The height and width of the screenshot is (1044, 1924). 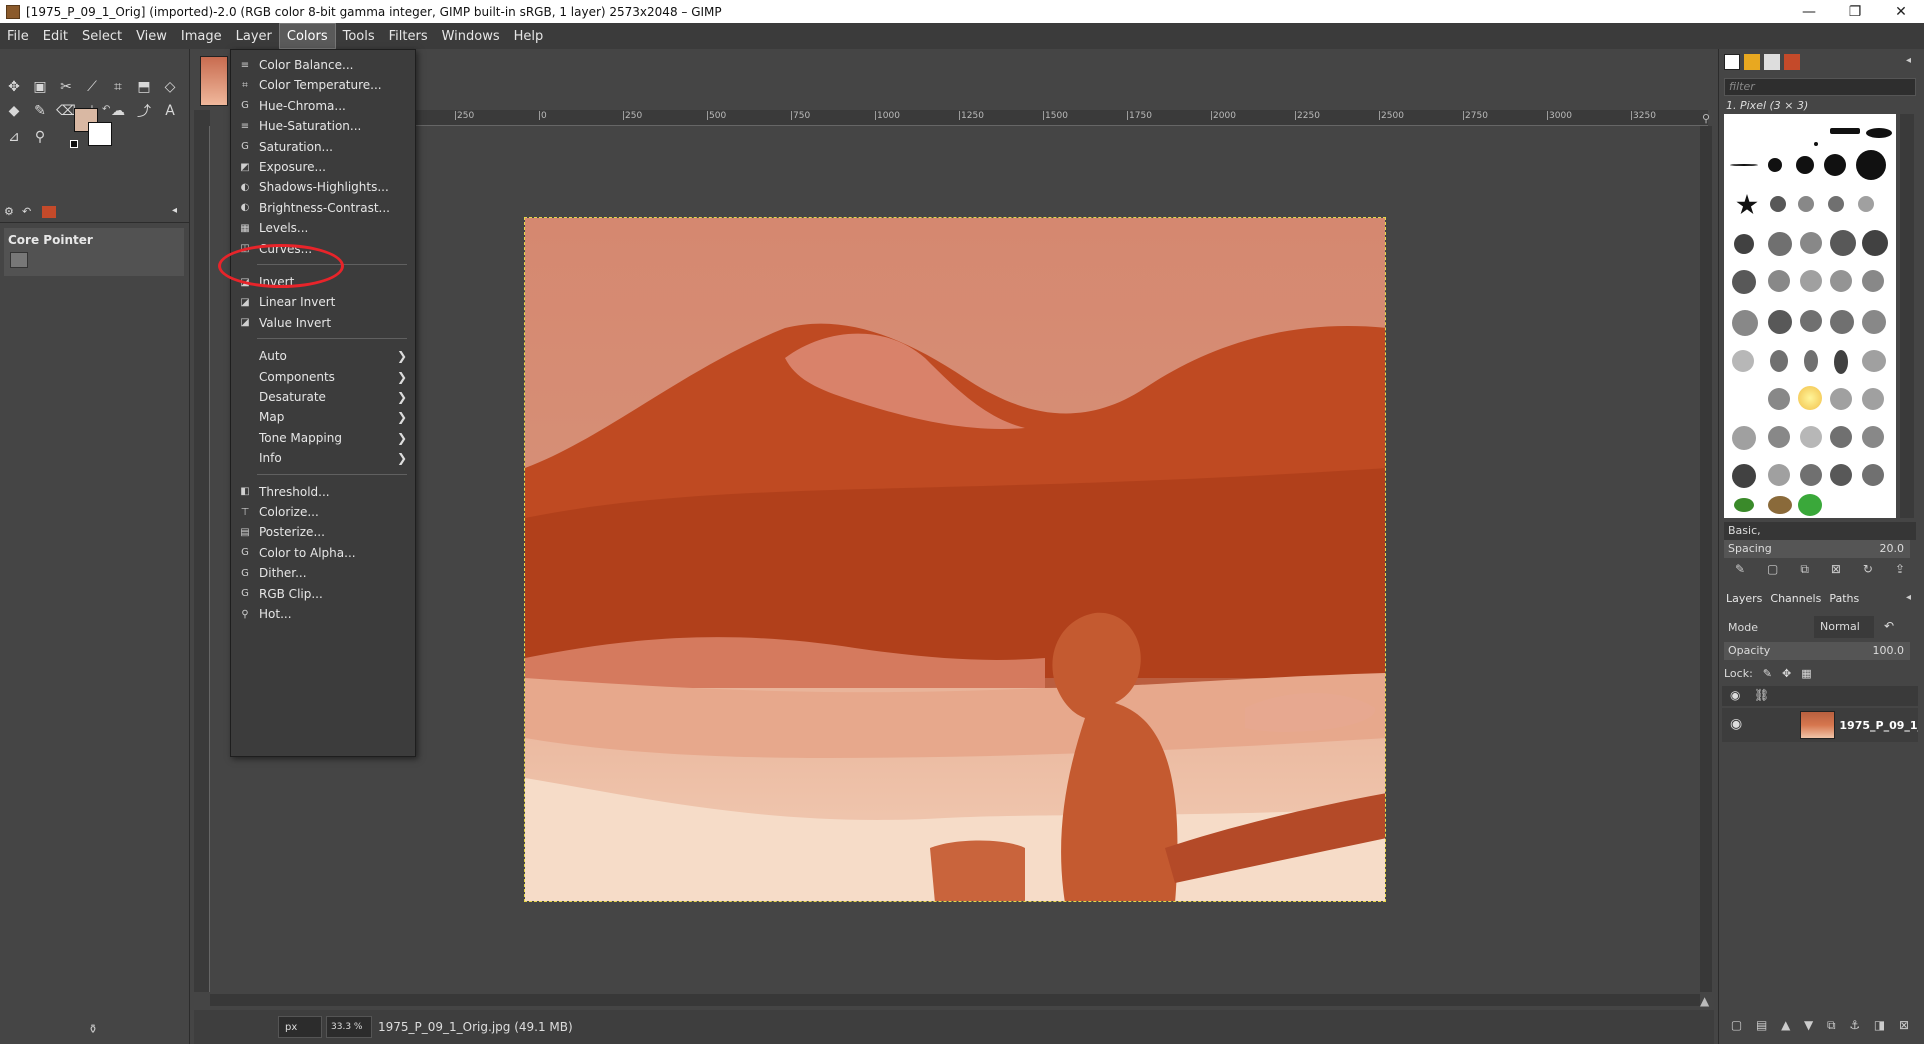 What do you see at coordinates (1810, 505) in the screenshot?
I see `brush-pepper` at bounding box center [1810, 505].